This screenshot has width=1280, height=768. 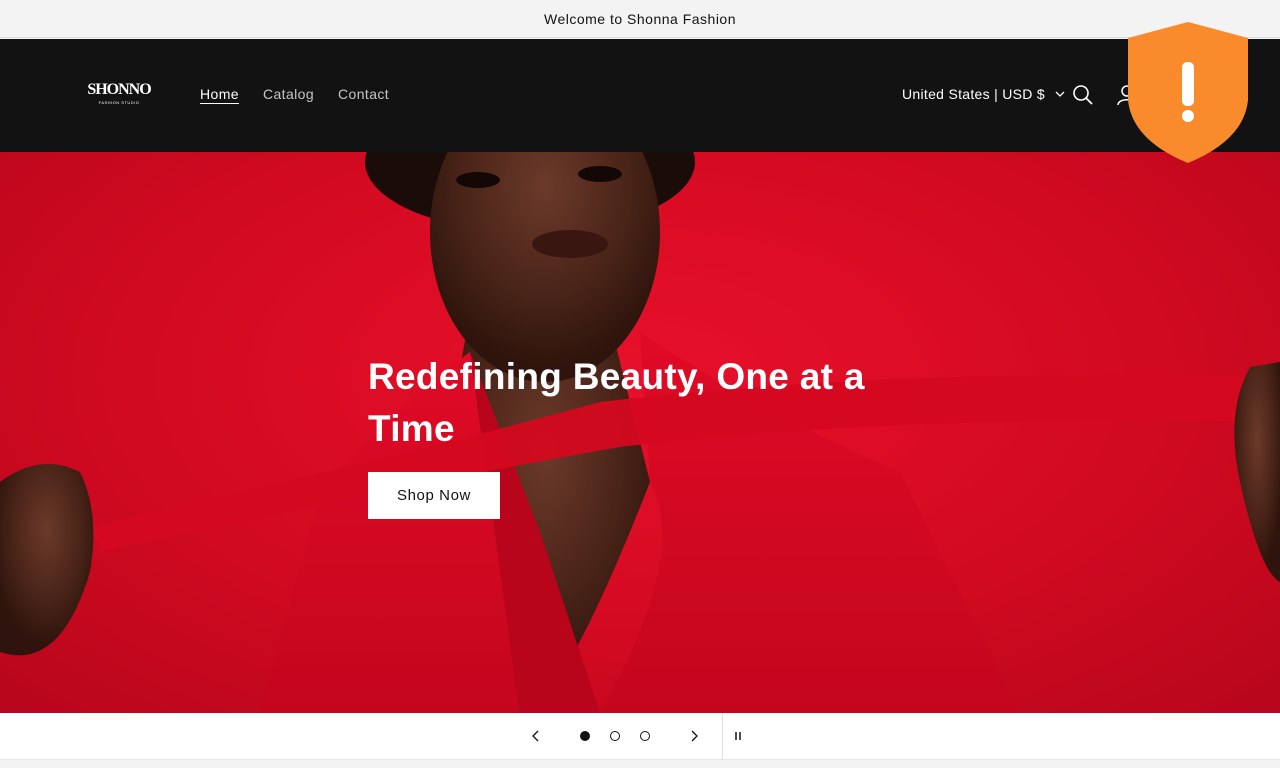 I want to click on shop-now-button: Shop Now, so click(x=434, y=495).